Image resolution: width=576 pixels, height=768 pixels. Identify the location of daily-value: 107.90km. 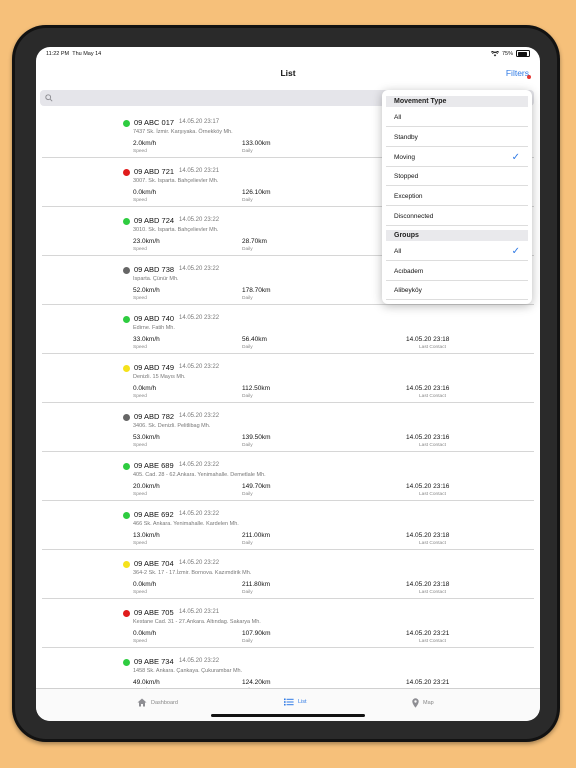
(256, 633).